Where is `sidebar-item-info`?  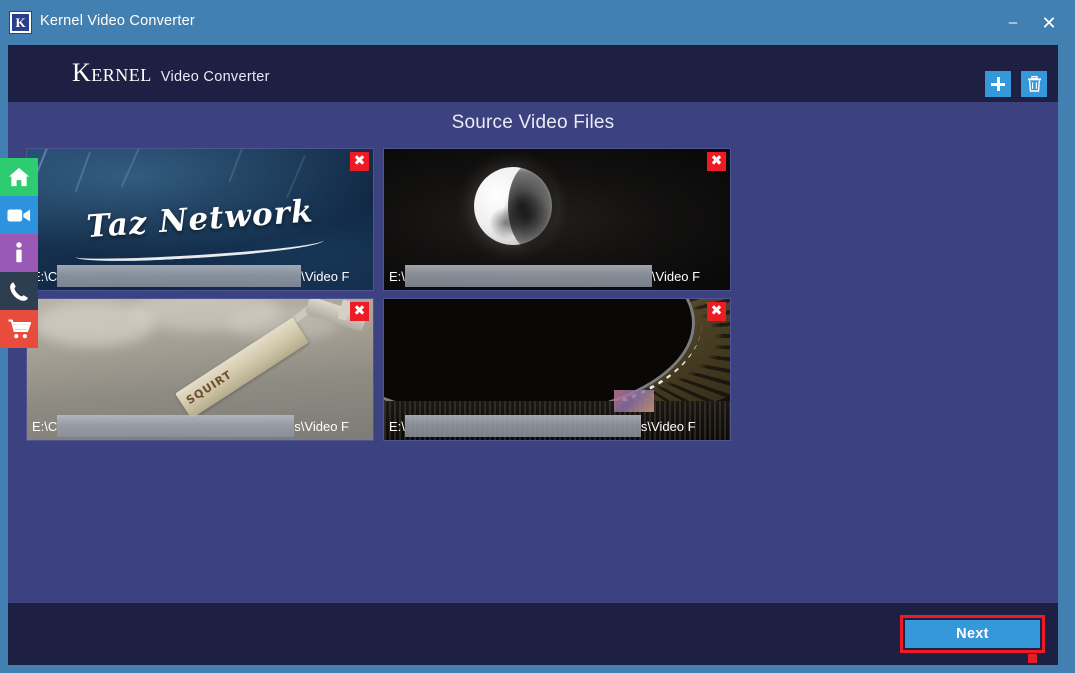
sidebar-item-info is located at coordinates (19, 253).